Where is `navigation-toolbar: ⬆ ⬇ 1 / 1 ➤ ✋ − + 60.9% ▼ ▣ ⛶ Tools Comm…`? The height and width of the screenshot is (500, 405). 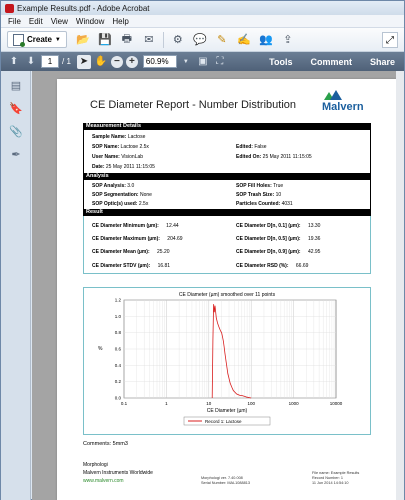
navigation-toolbar: ⬆ ⬇ 1 / 1 ➤ ✋ − + 60.9% ▼ ▣ ⛶ Tools Comm… is located at coordinates (202, 61).